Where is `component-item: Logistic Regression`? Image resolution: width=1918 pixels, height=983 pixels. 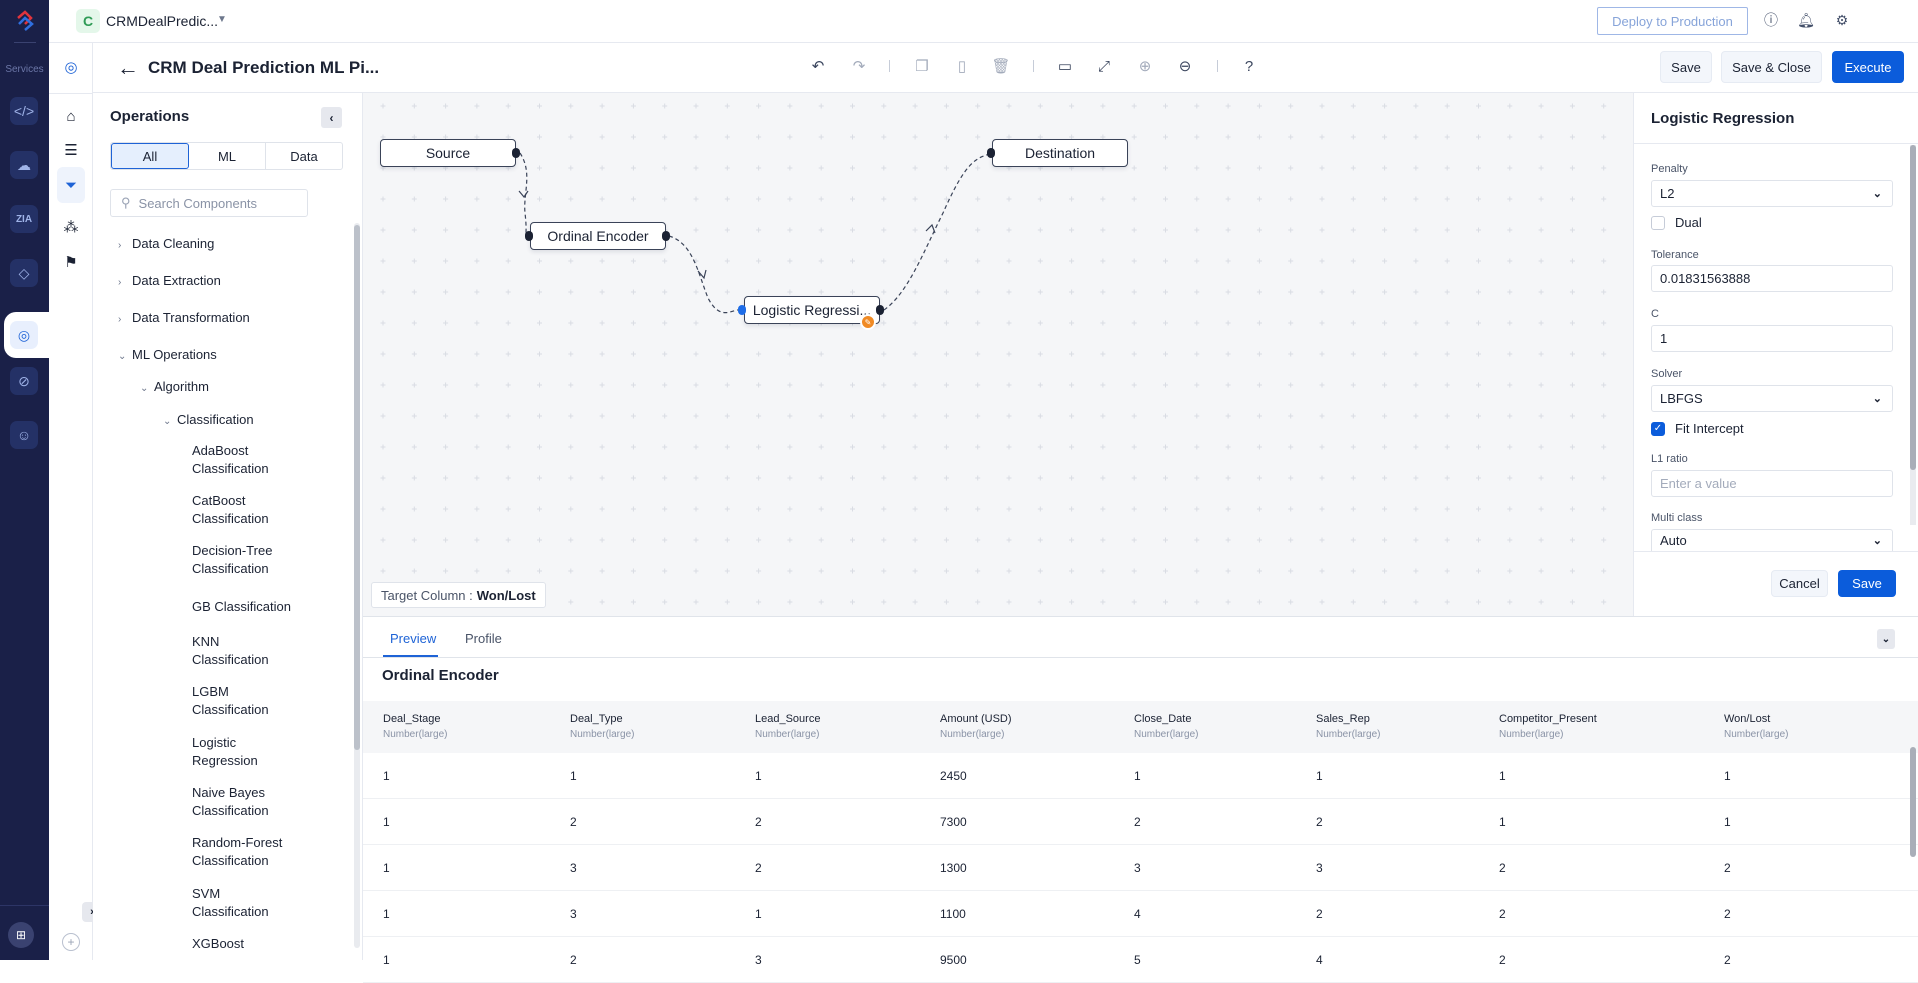
component-item: Logistic Regression is located at coordinates (252, 752).